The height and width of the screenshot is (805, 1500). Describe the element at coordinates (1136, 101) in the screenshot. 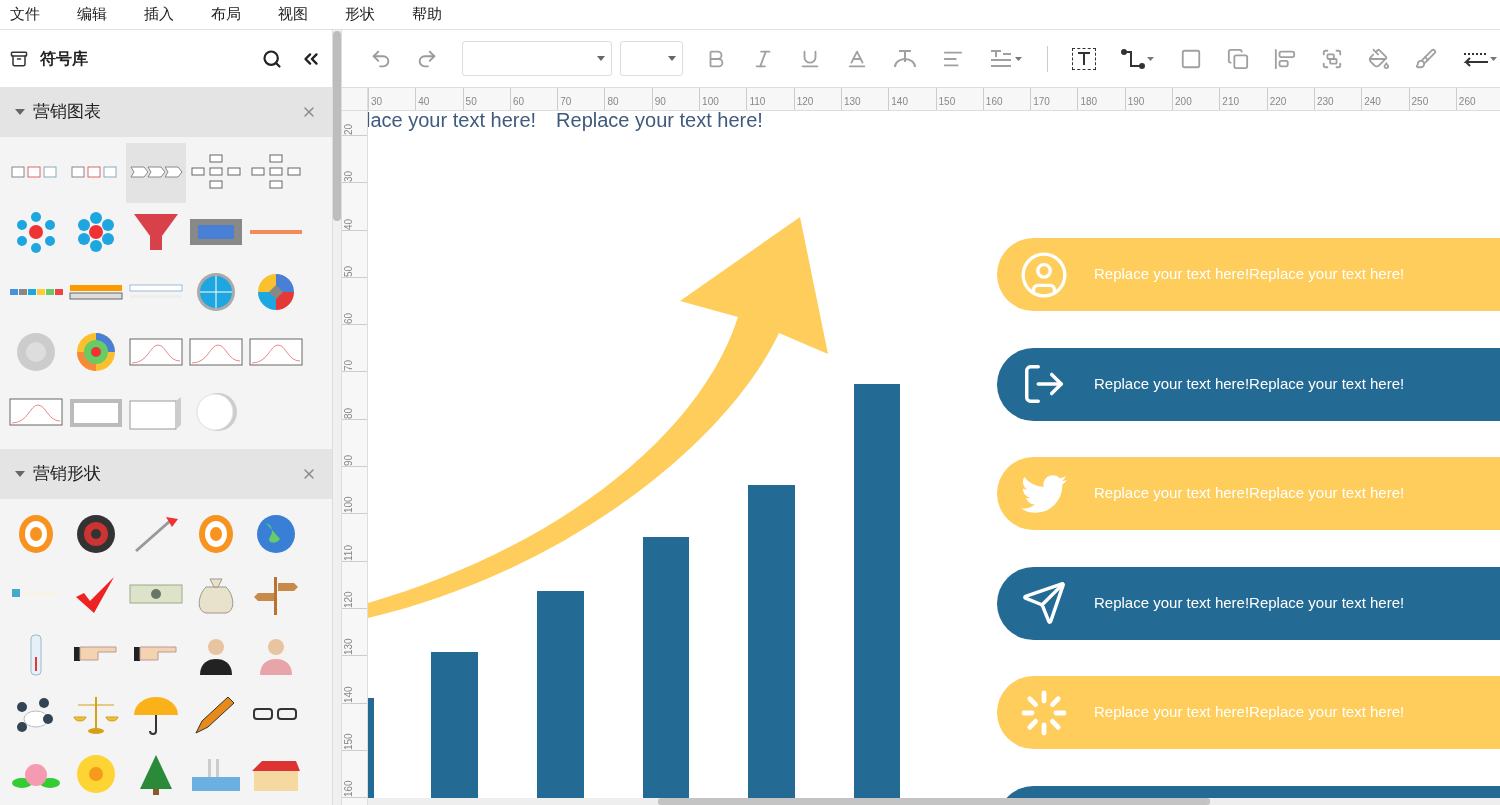

I see `ruler-label: 190` at that location.